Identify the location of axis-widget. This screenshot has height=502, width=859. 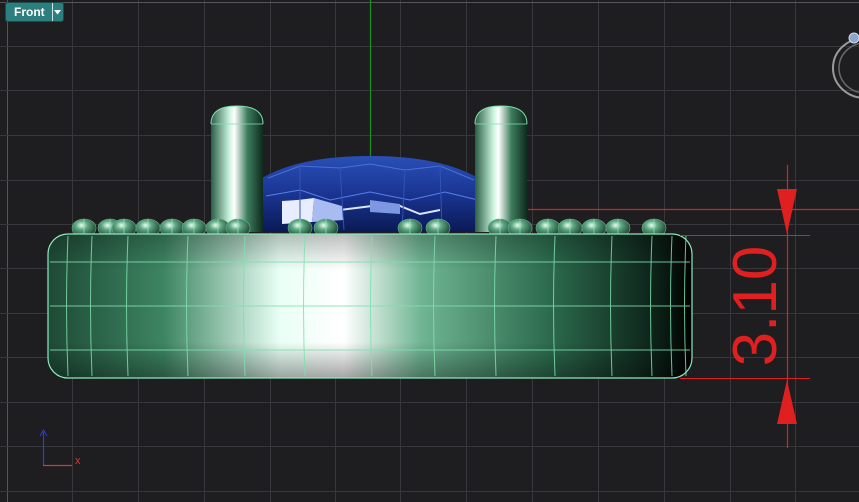
(55, 448).